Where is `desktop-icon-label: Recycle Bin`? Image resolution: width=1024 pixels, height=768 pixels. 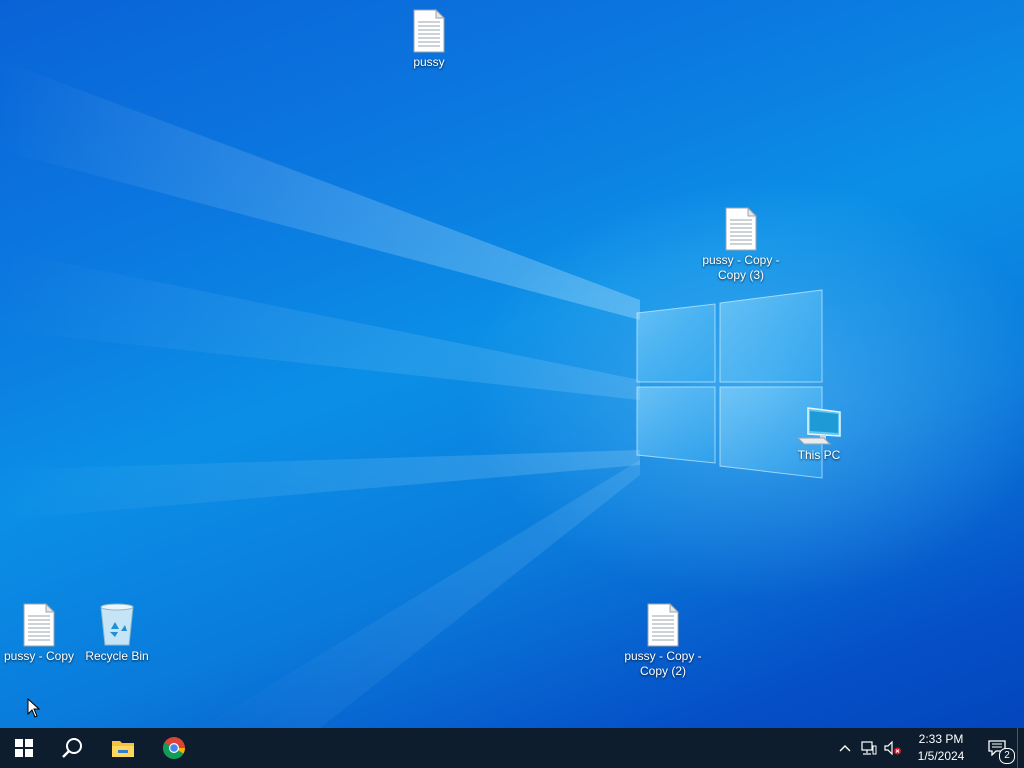 desktop-icon-label: Recycle Bin is located at coordinates (117, 656).